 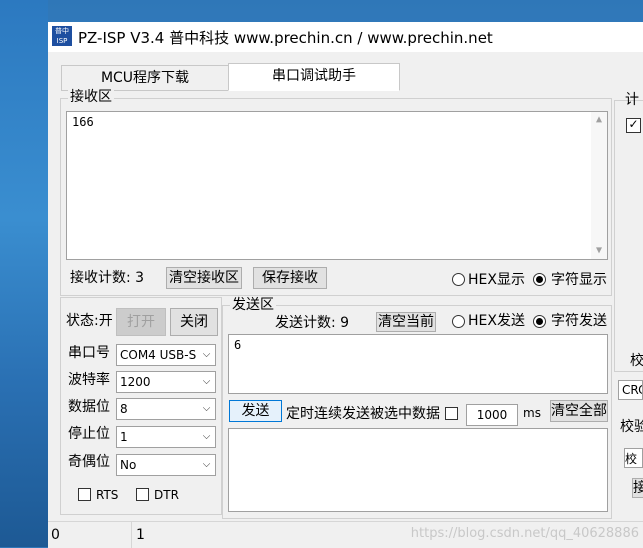 What do you see at coordinates (579, 411) in the screenshot?
I see `clear-all-button: 清空全部` at bounding box center [579, 411].